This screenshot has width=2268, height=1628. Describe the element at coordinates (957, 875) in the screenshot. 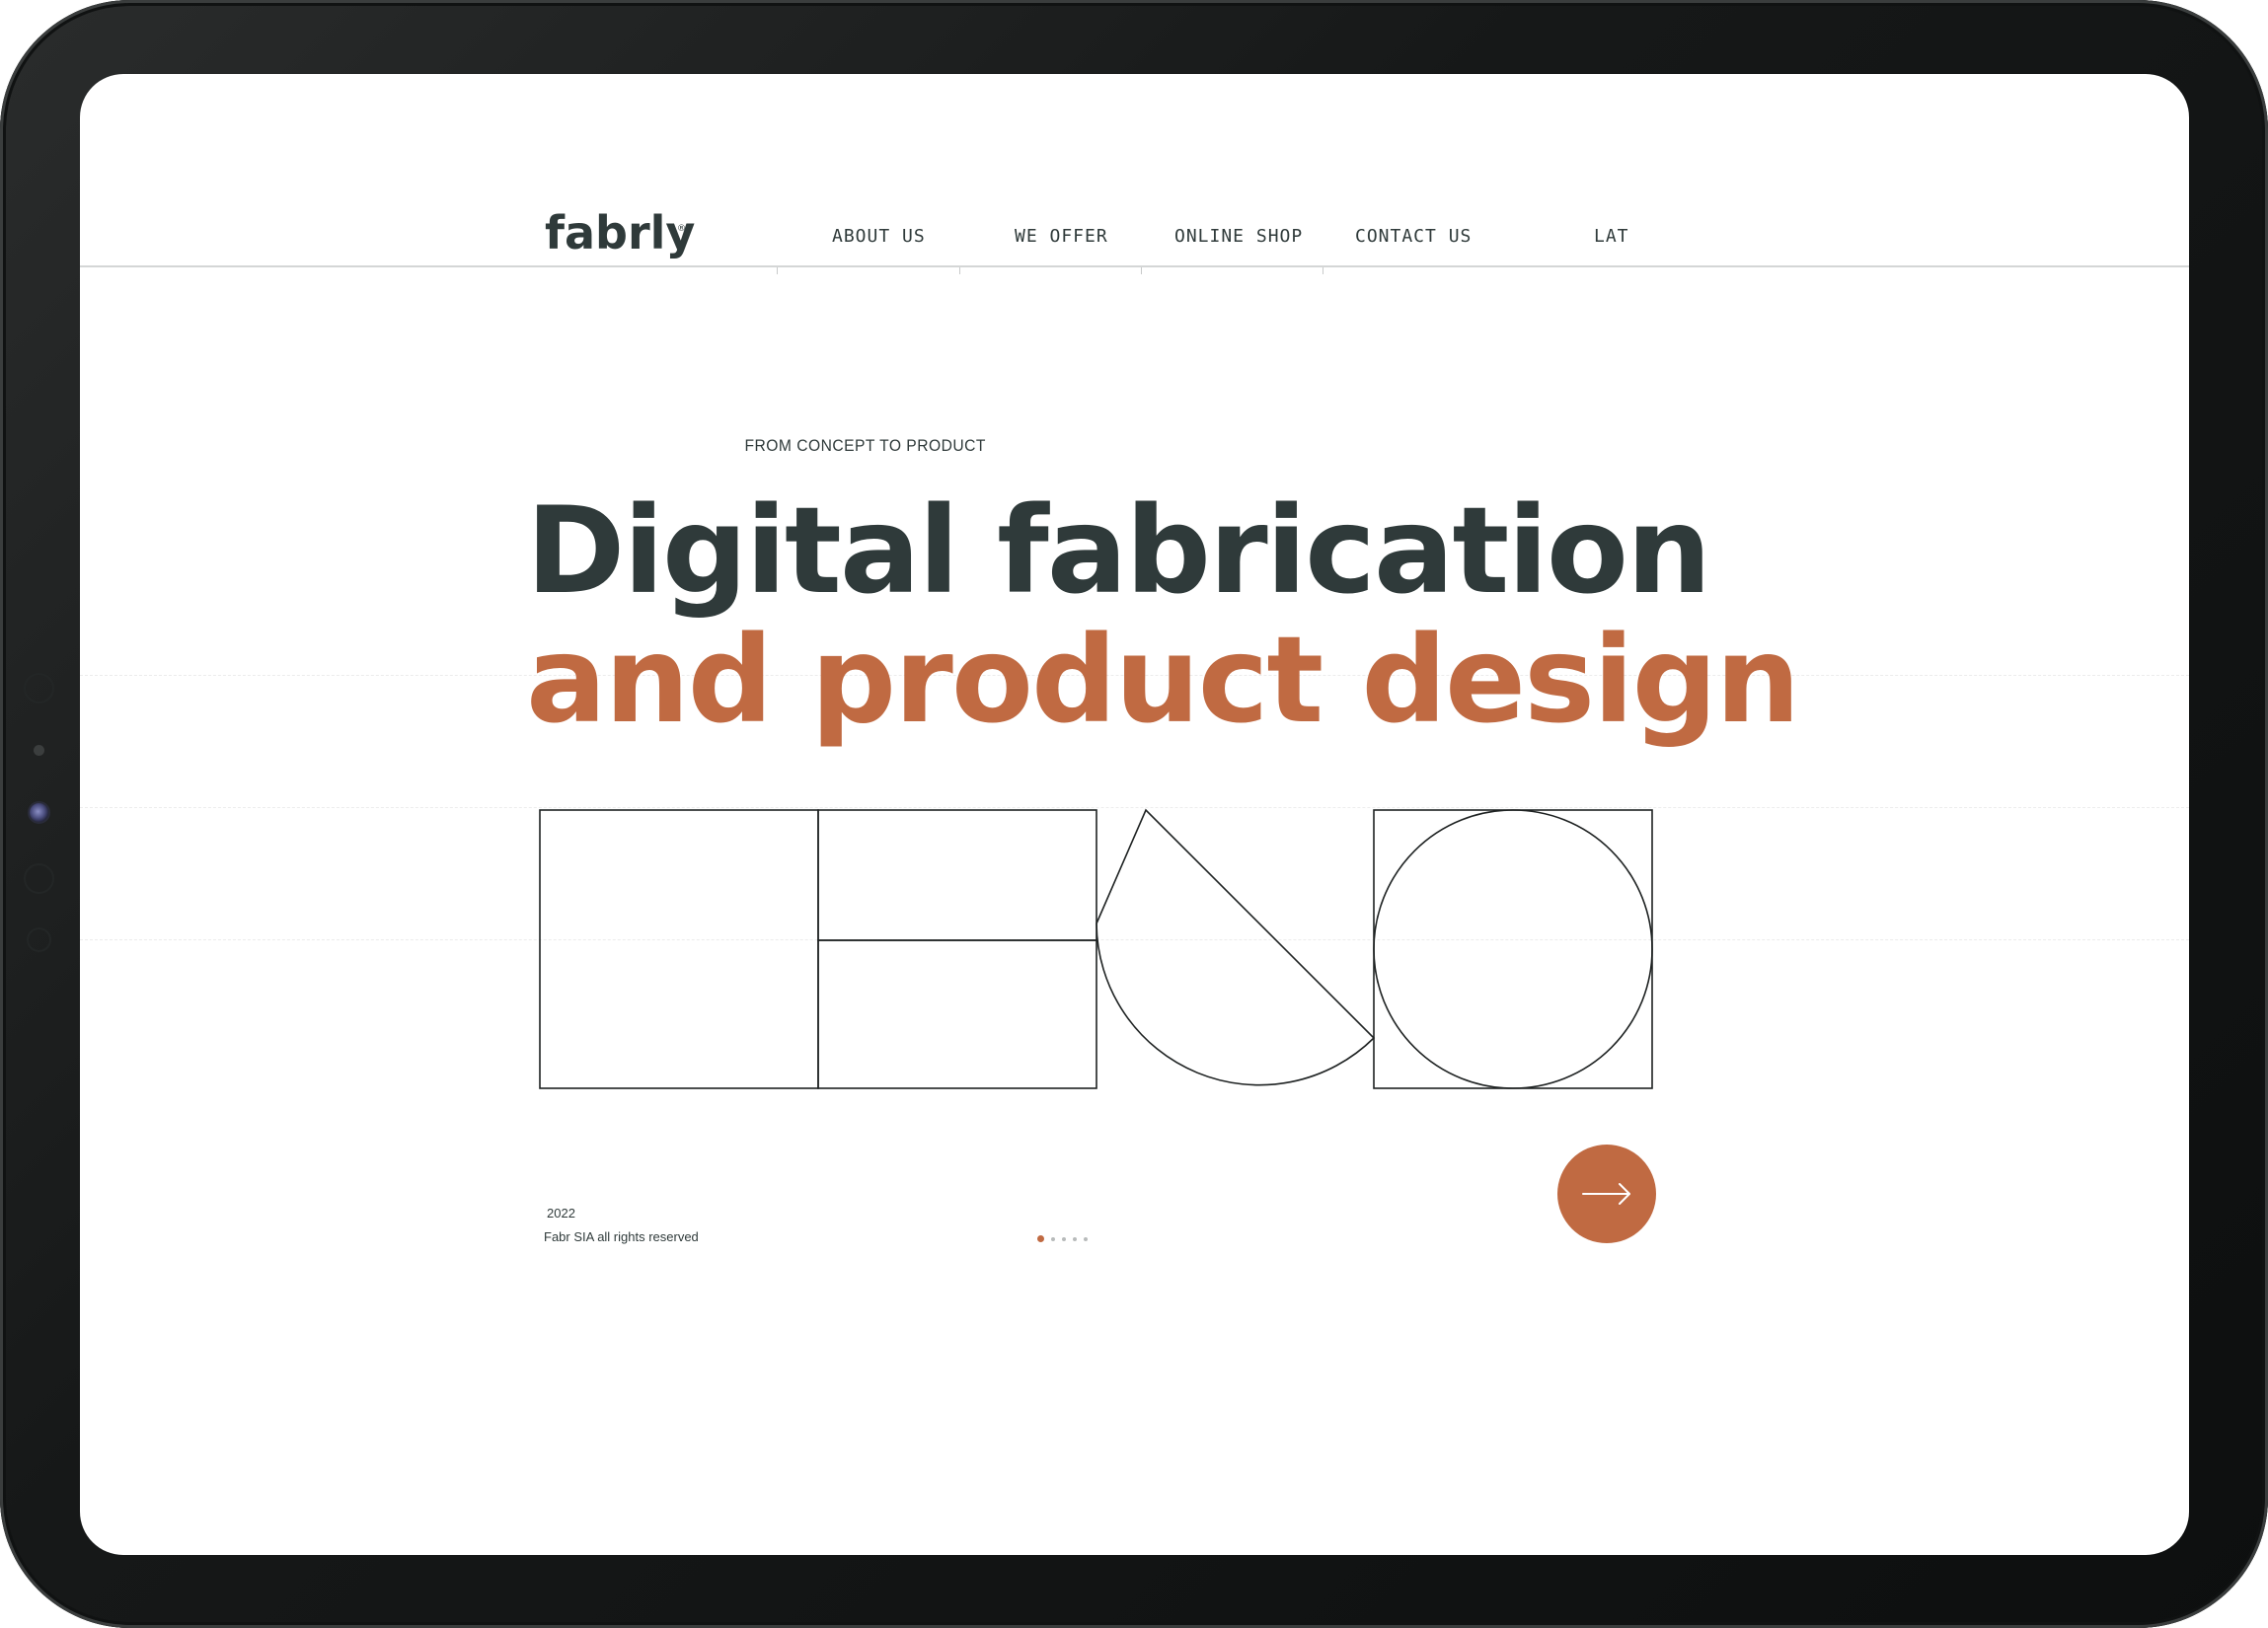

I see `rect-top-shape` at that location.